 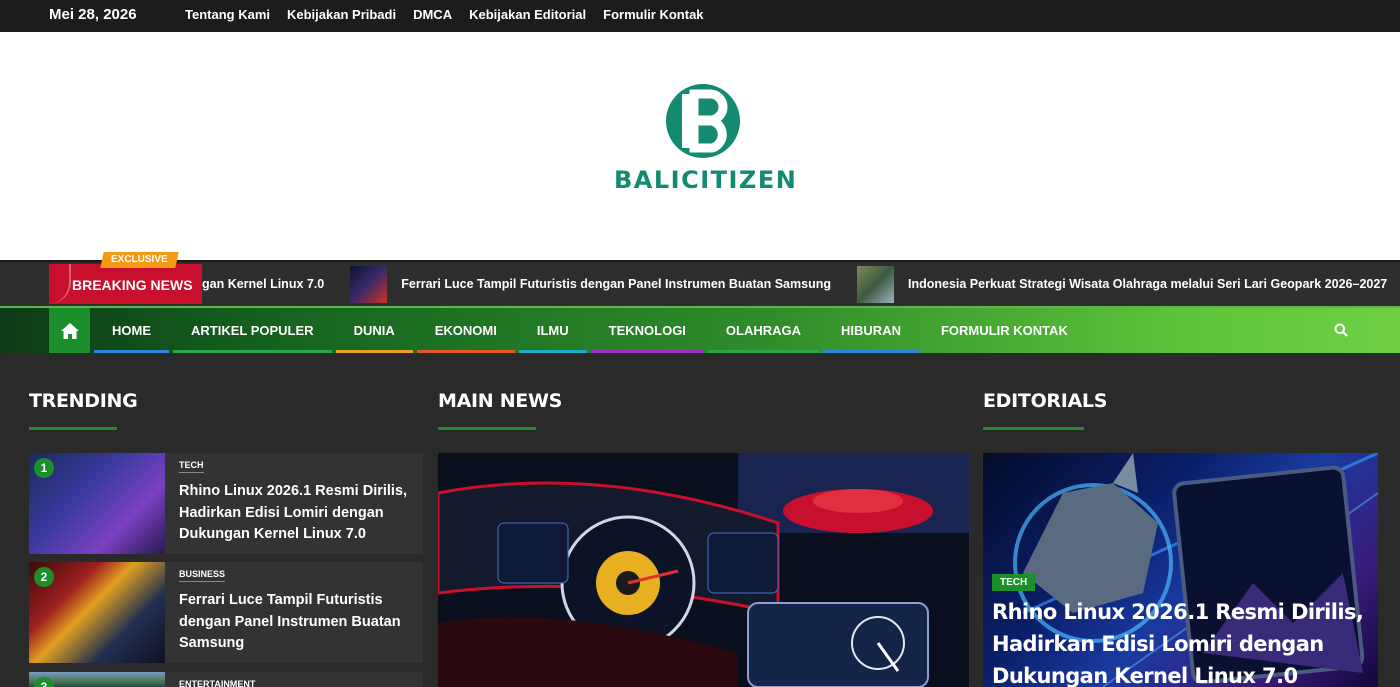 I want to click on nav-formulir-kontak: FORMULIR KONTAK, so click(x=1004, y=330).